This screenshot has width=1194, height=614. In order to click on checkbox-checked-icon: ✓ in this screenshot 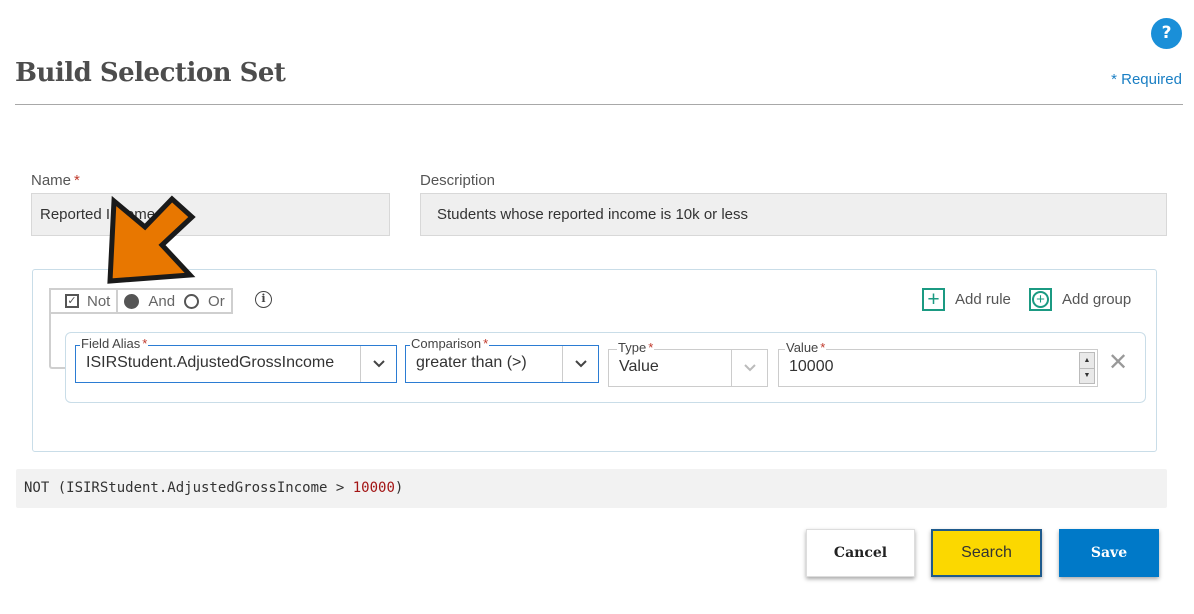, I will do `click(72, 301)`.